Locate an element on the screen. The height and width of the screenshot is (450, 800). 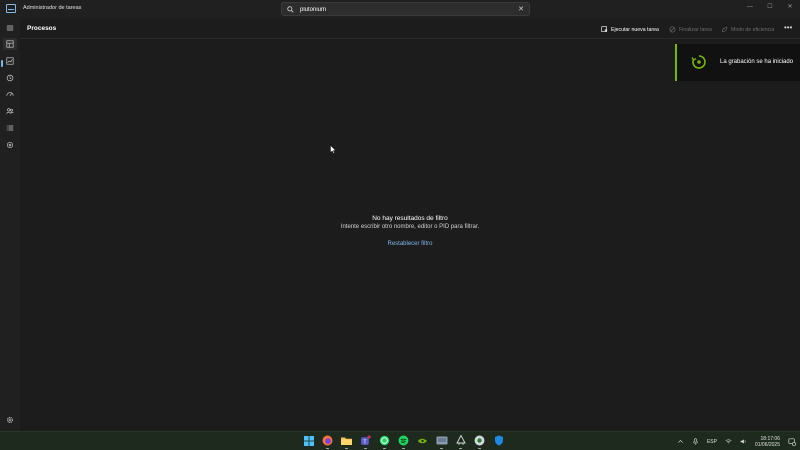
taskbar-apps: T is located at coordinates (403, 441).